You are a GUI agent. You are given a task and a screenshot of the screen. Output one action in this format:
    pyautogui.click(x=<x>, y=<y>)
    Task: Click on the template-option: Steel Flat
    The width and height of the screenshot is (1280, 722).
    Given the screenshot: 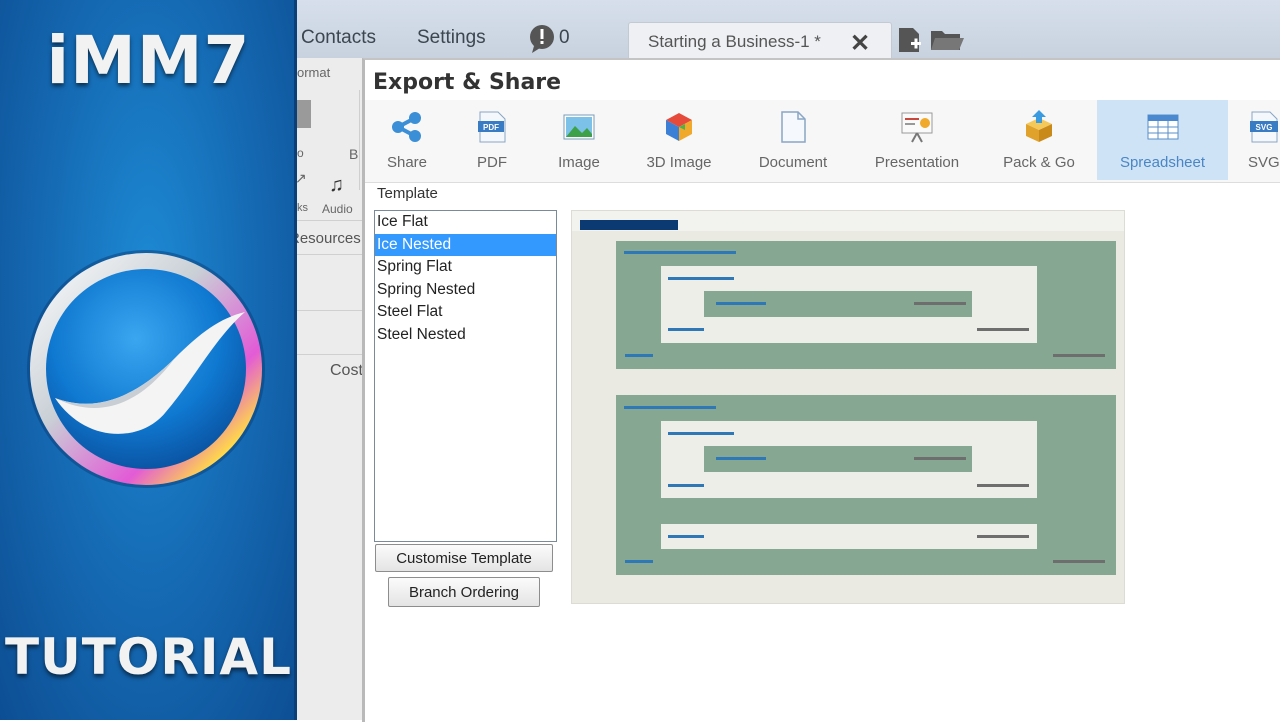 What is the action you would take?
    pyautogui.click(x=465, y=312)
    